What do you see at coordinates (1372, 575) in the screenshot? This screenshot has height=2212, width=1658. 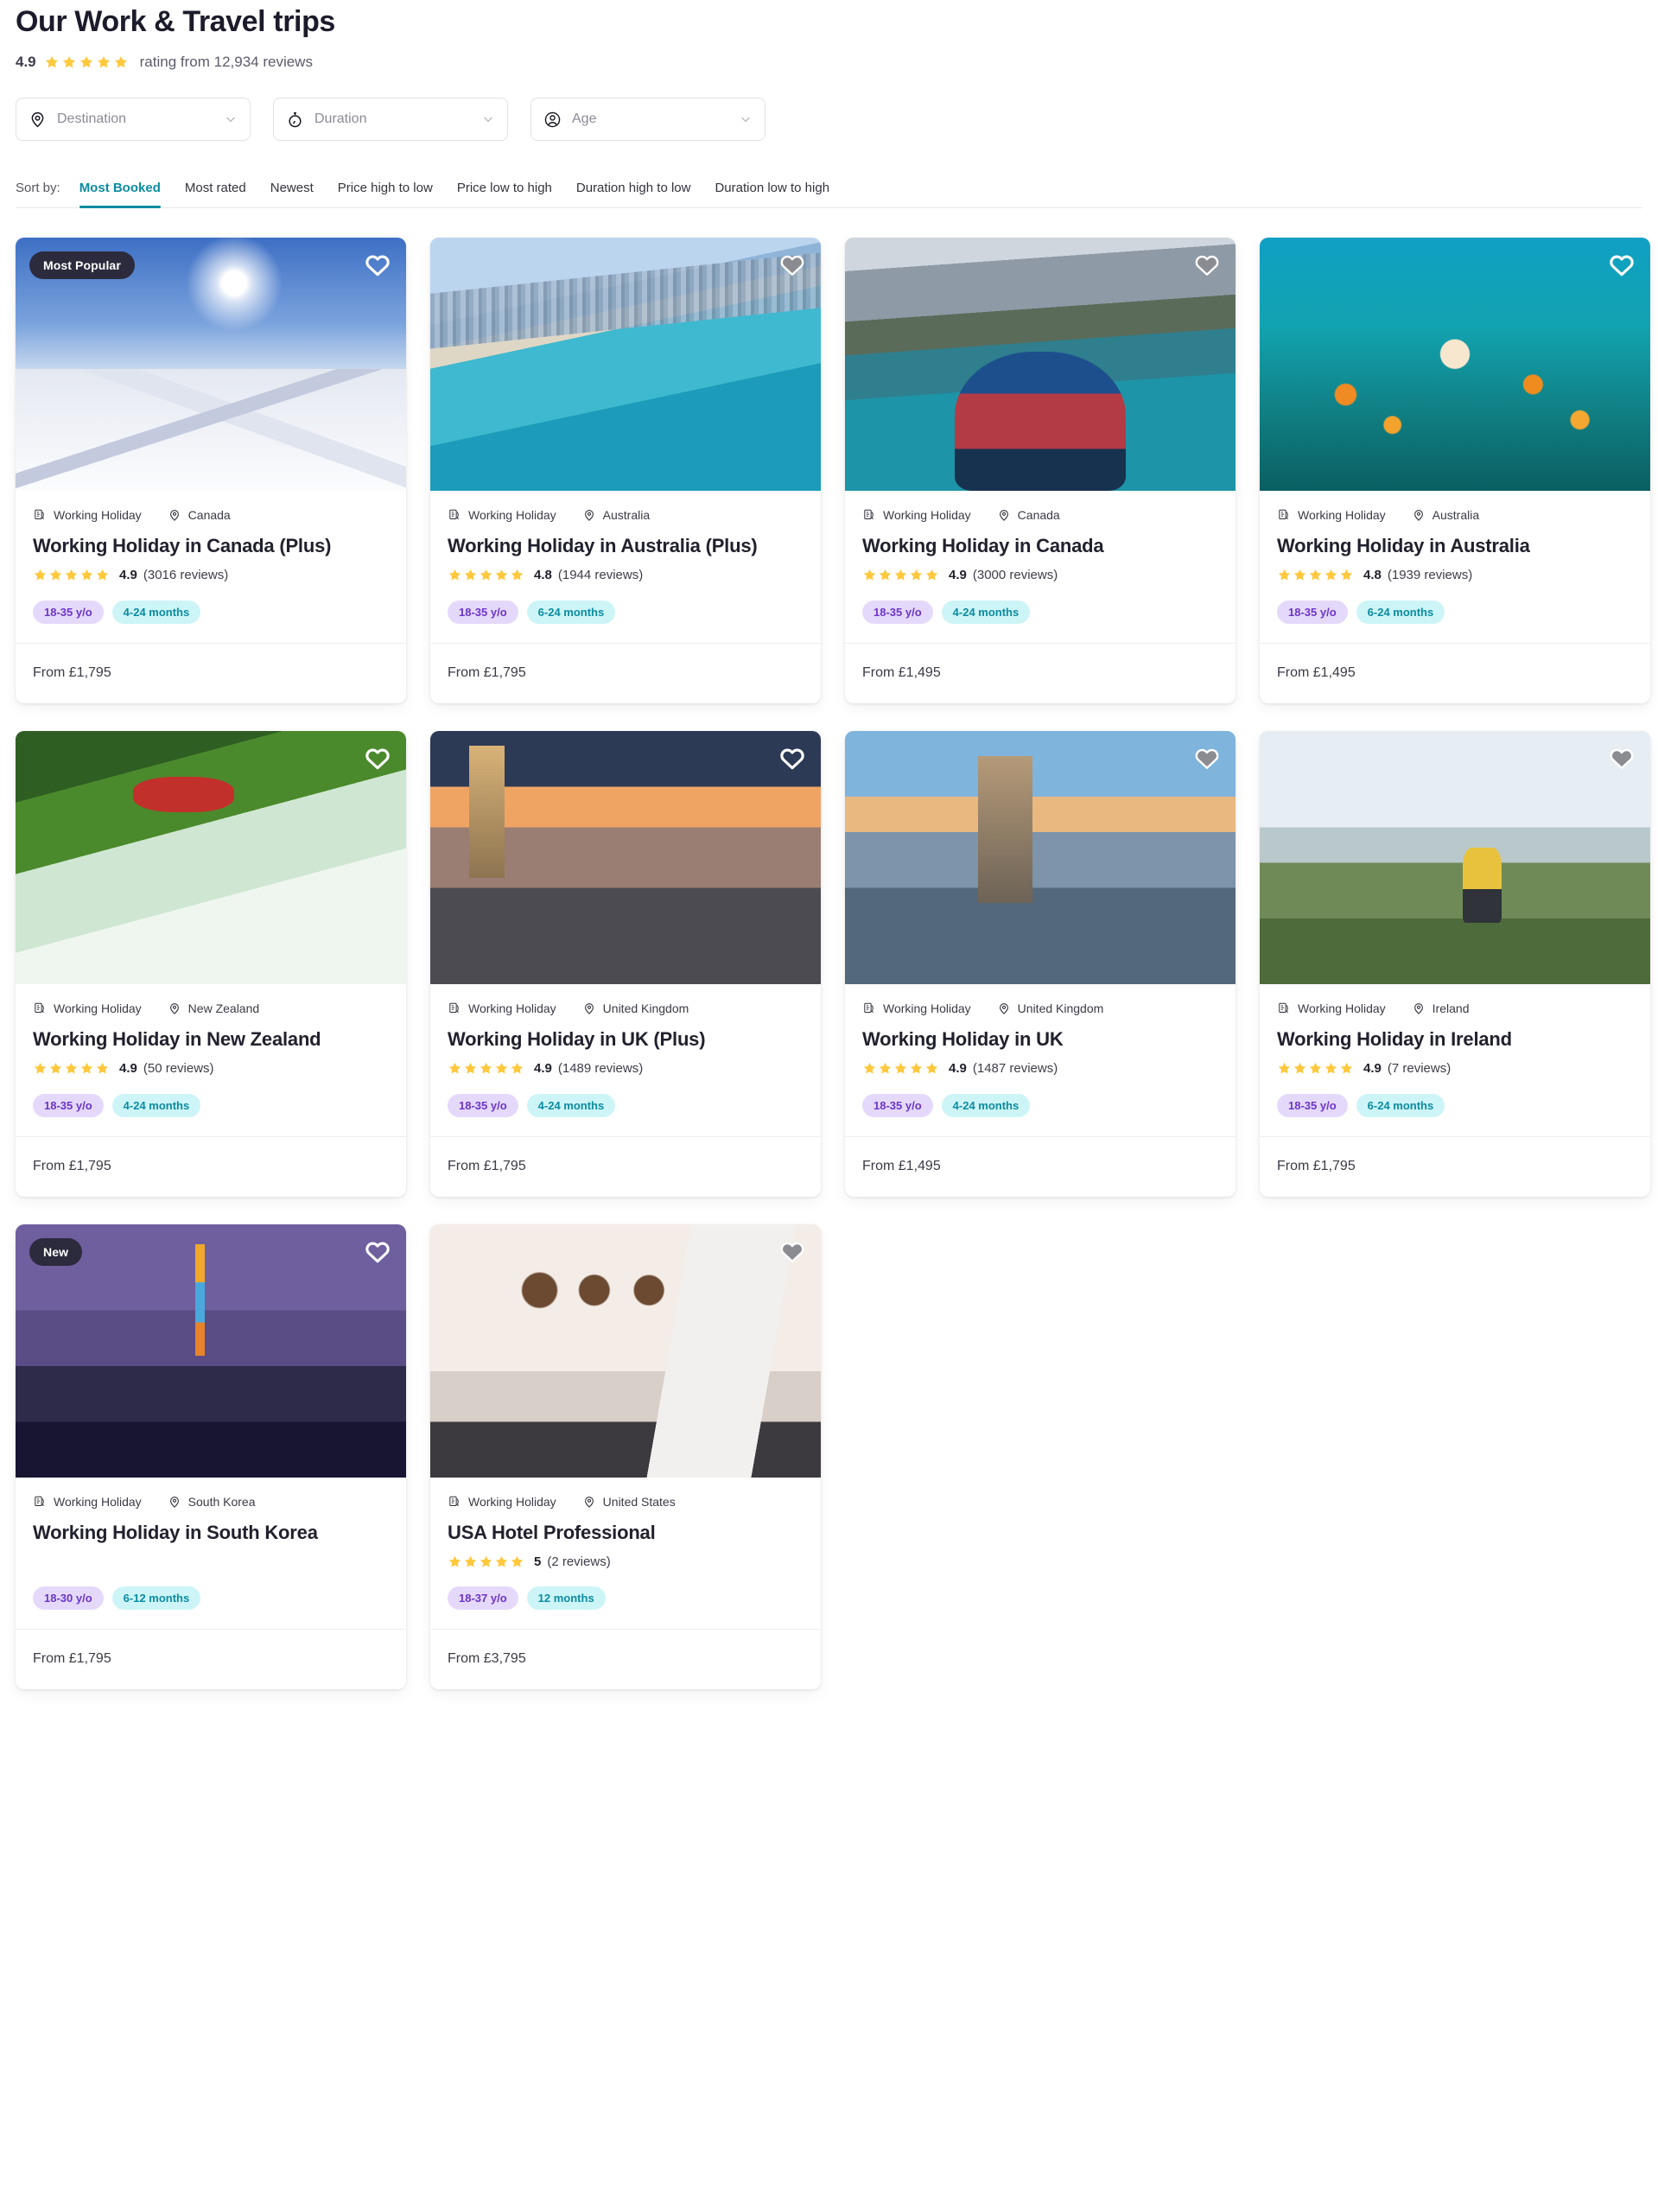 I see `card-rating-score: 4.8` at bounding box center [1372, 575].